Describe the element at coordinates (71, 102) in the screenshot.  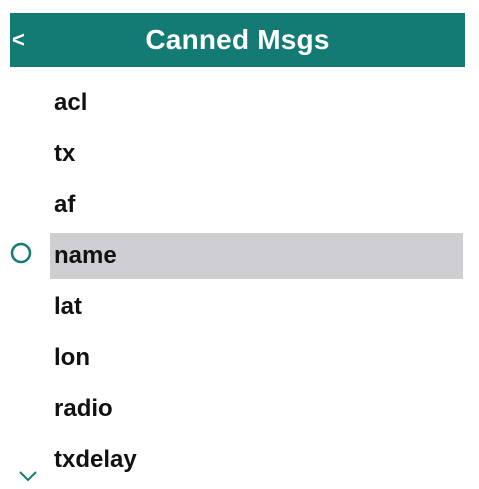
I see `list-item-label: acl` at that location.